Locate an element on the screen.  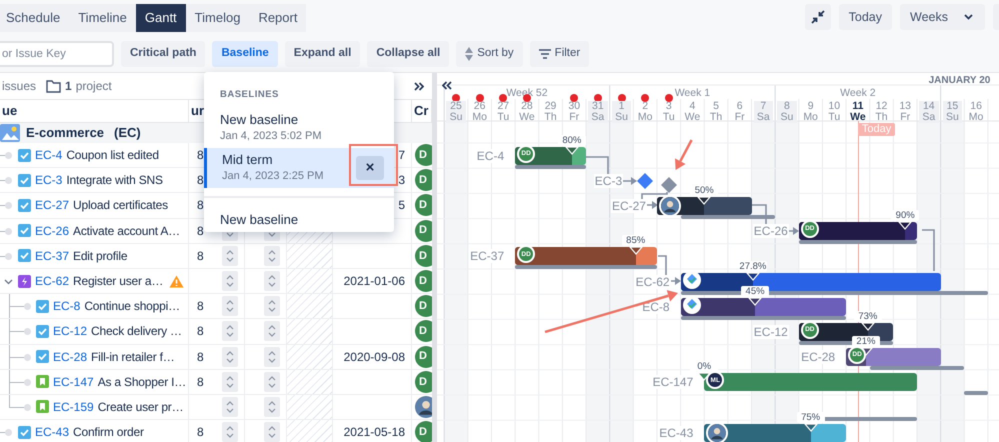
issue-title: Edit profile is located at coordinates (100, 256).